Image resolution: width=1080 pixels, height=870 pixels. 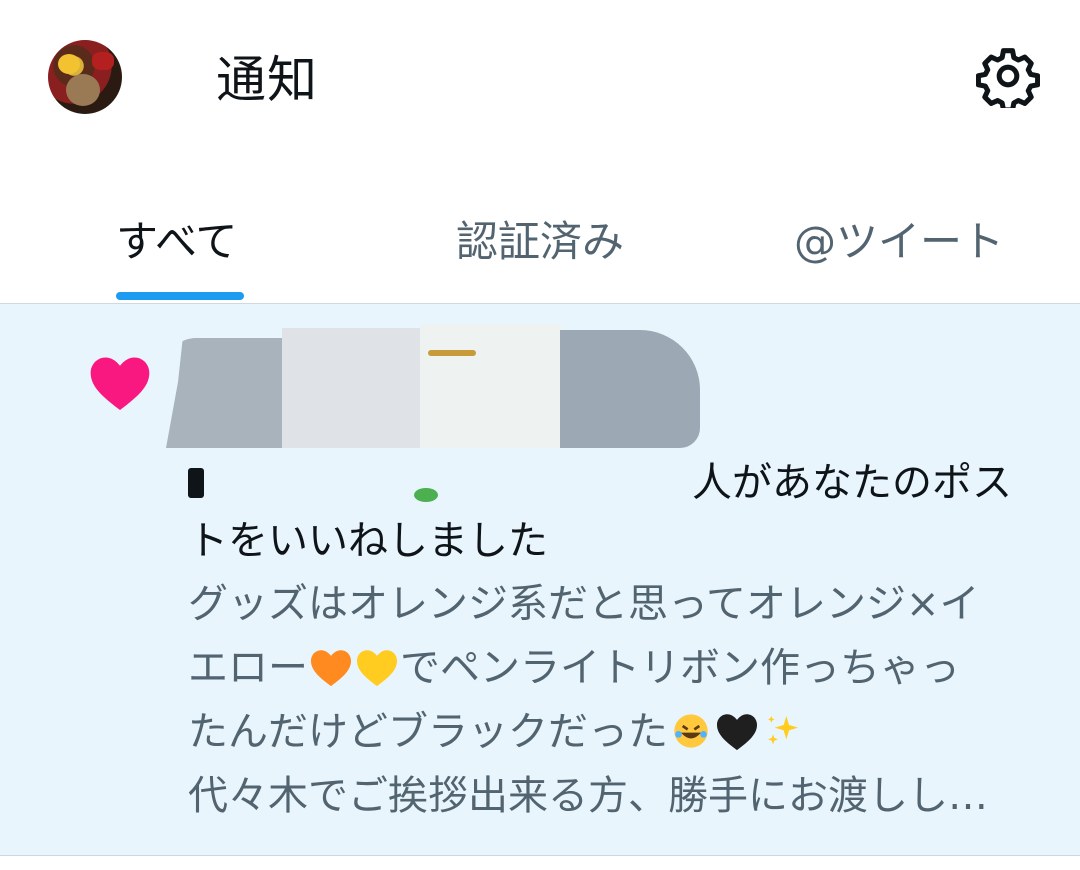 What do you see at coordinates (176, 242) in the screenshot?
I see `tab-all: すべて` at bounding box center [176, 242].